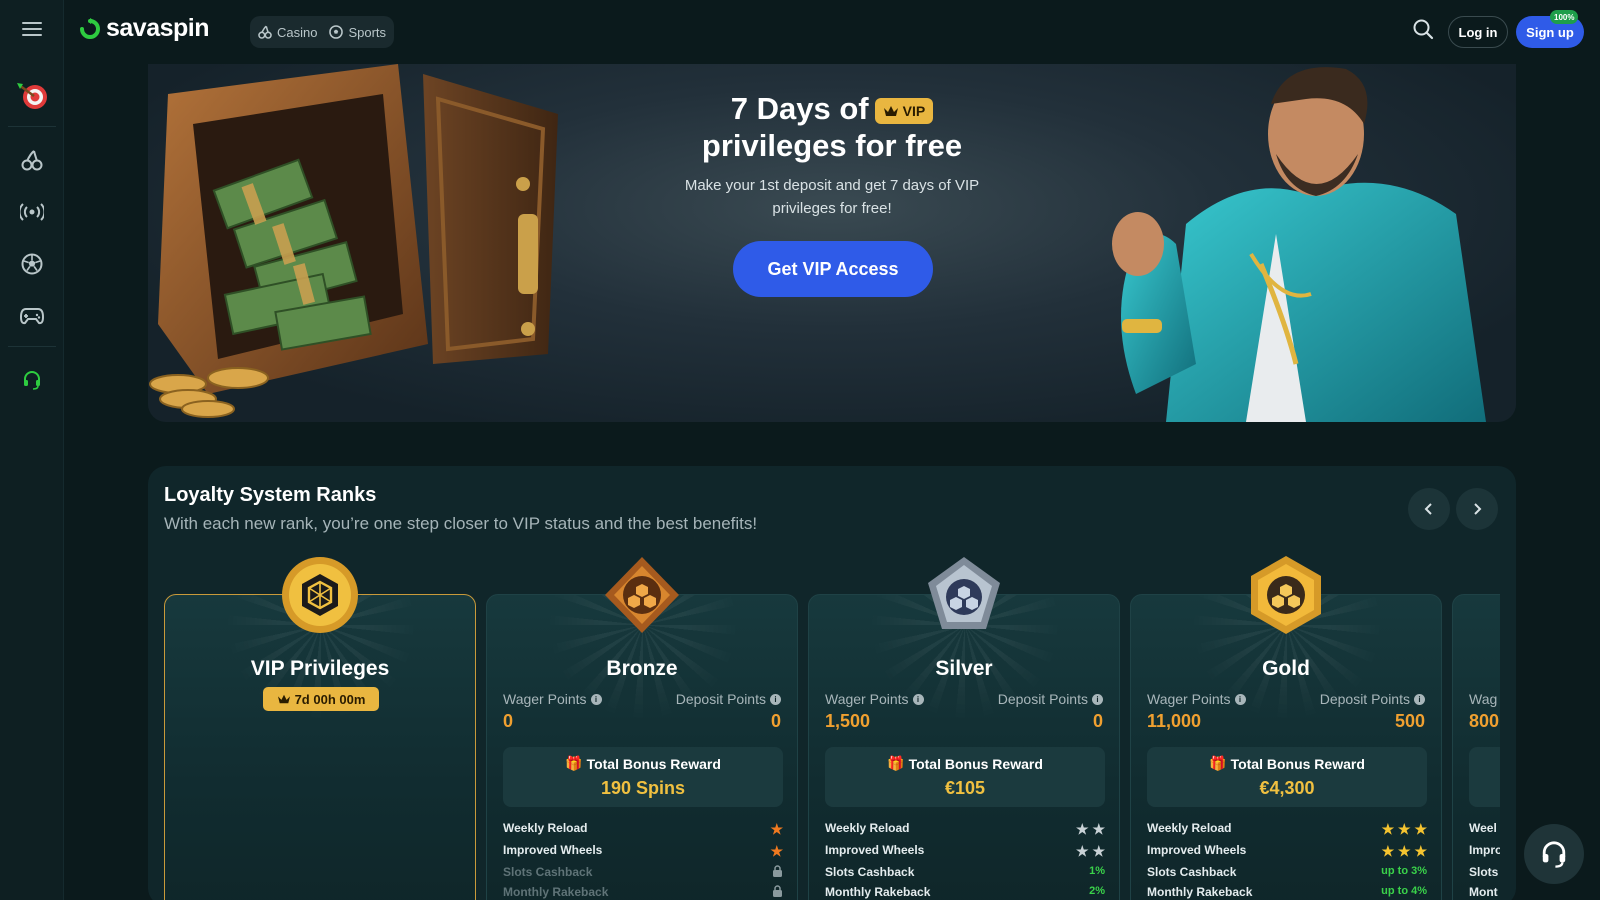 Image resolution: width=1600 pixels, height=900 pixels. What do you see at coordinates (777, 871) in the screenshot?
I see `lock-icon` at bounding box center [777, 871].